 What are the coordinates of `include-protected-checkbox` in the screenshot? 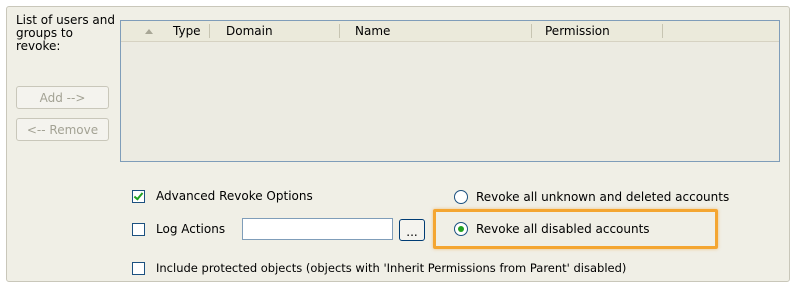 It's located at (138, 268).